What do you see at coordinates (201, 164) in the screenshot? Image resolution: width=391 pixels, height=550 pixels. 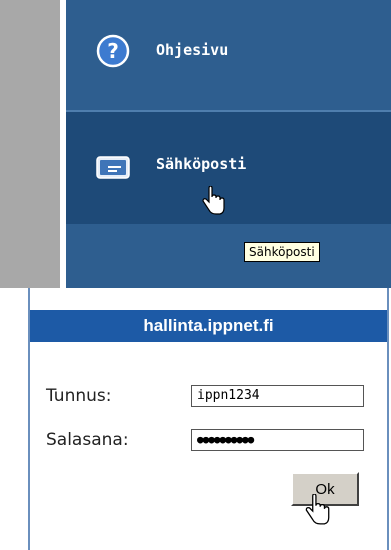 I see `nav-item-email-label: Sähköposti` at bounding box center [201, 164].